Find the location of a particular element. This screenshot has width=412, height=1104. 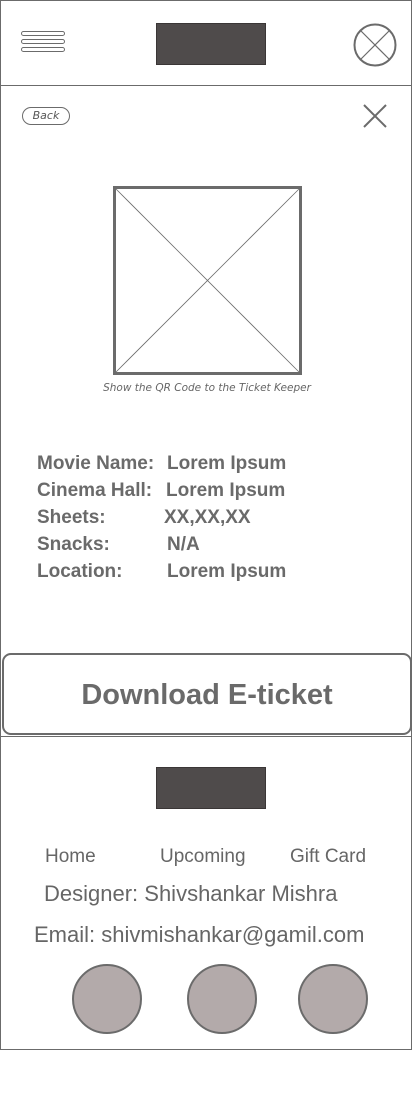

detail-label: Movie Name: is located at coordinates (96, 463).